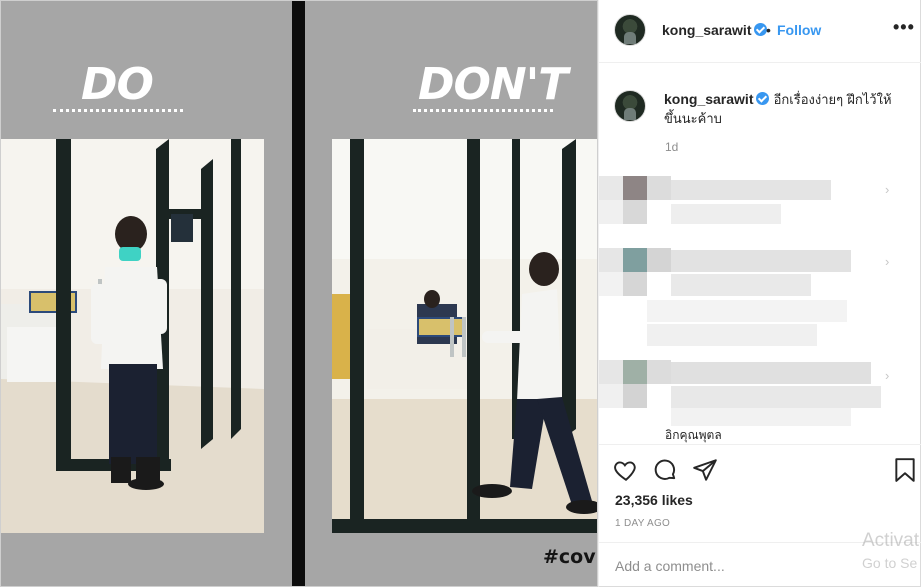 Image resolution: width=921 pixels, height=587 pixels. Describe the element at coordinates (904, 27) in the screenshot. I see `more-options-icon: •••` at that location.